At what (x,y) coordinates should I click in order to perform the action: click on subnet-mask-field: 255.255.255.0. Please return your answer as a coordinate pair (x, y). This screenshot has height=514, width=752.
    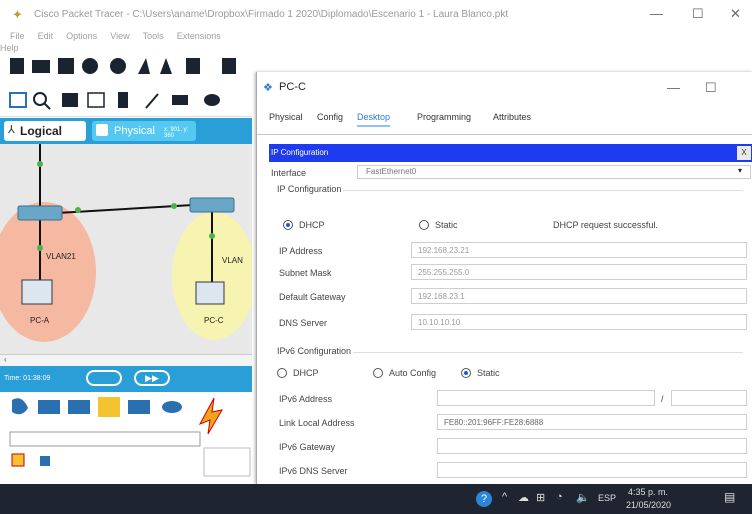
    Looking at the image, I should click on (579, 272).